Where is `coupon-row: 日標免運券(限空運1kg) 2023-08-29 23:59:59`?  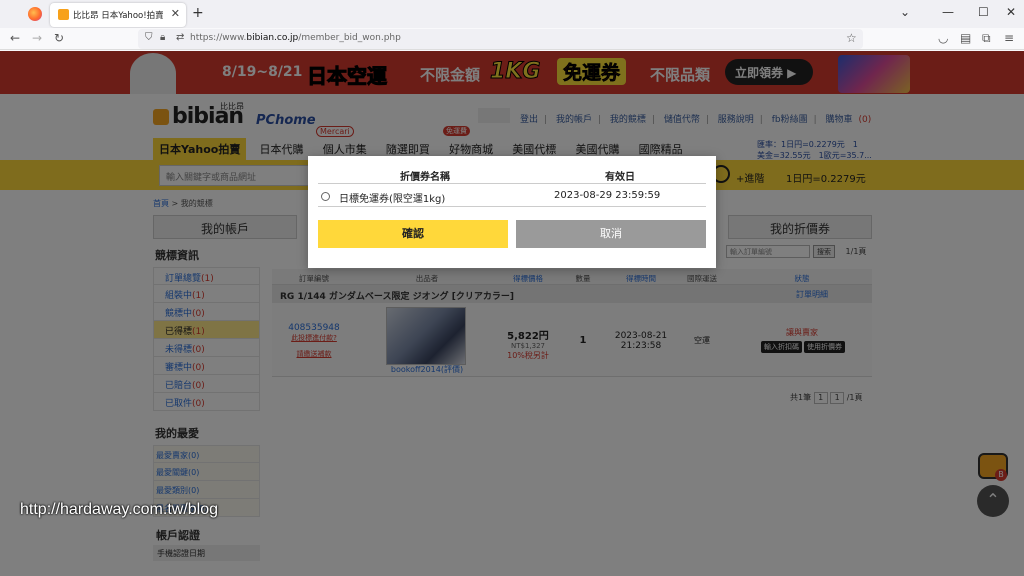
coupon-row: 日標免運券(限空運1kg) 2023-08-29 23:59:59 is located at coordinates (512, 196).